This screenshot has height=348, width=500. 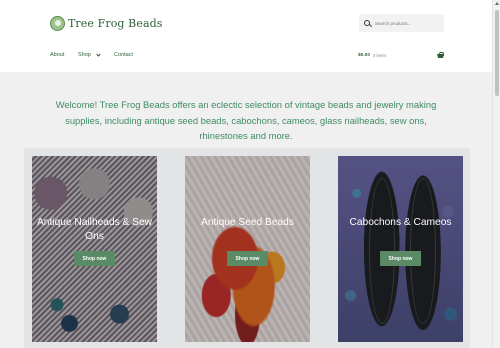 What do you see at coordinates (401, 55) in the screenshot?
I see `cart-summary: $0.00 0 items` at bounding box center [401, 55].